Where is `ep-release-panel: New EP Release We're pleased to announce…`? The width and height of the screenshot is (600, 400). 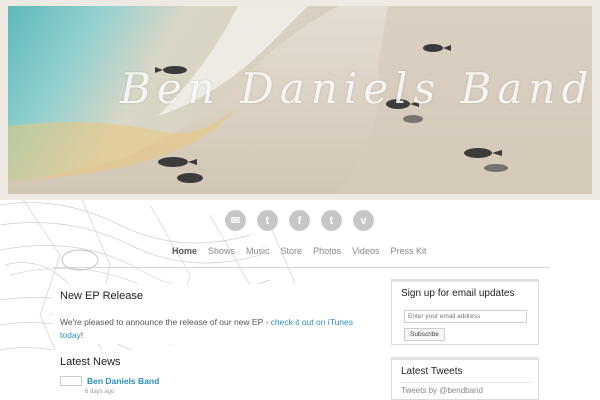 ep-release-panel: New EP Release We're pleased to announce… is located at coordinates (213, 314).